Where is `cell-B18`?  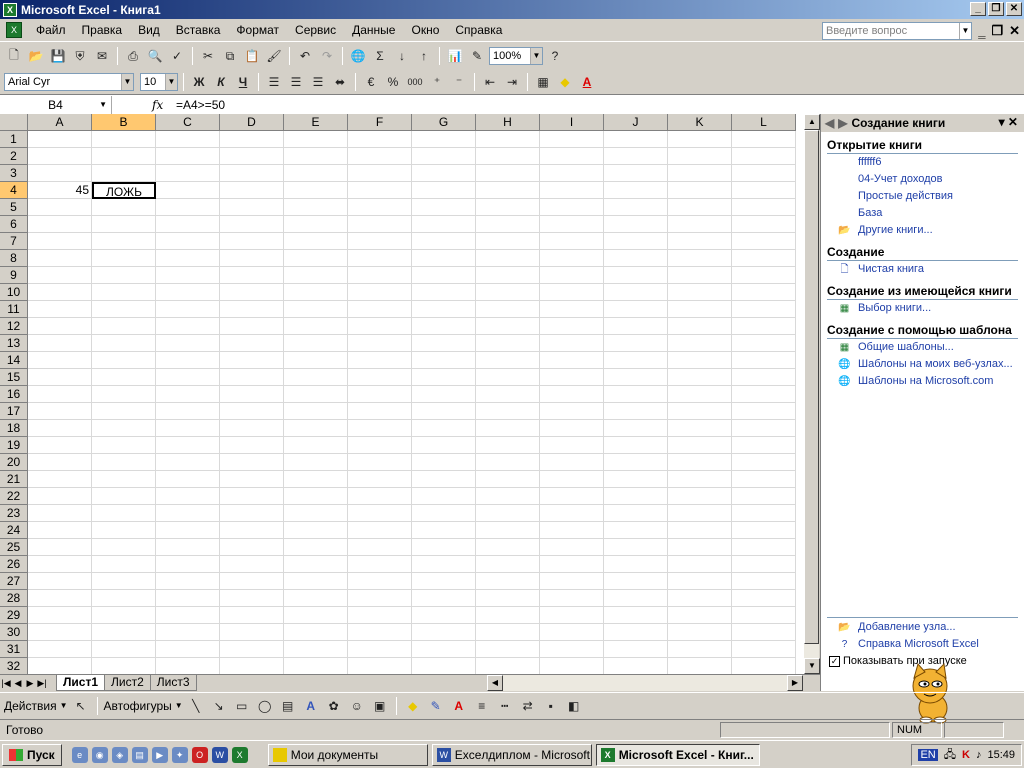
cell-B18 is located at coordinates (124, 428).